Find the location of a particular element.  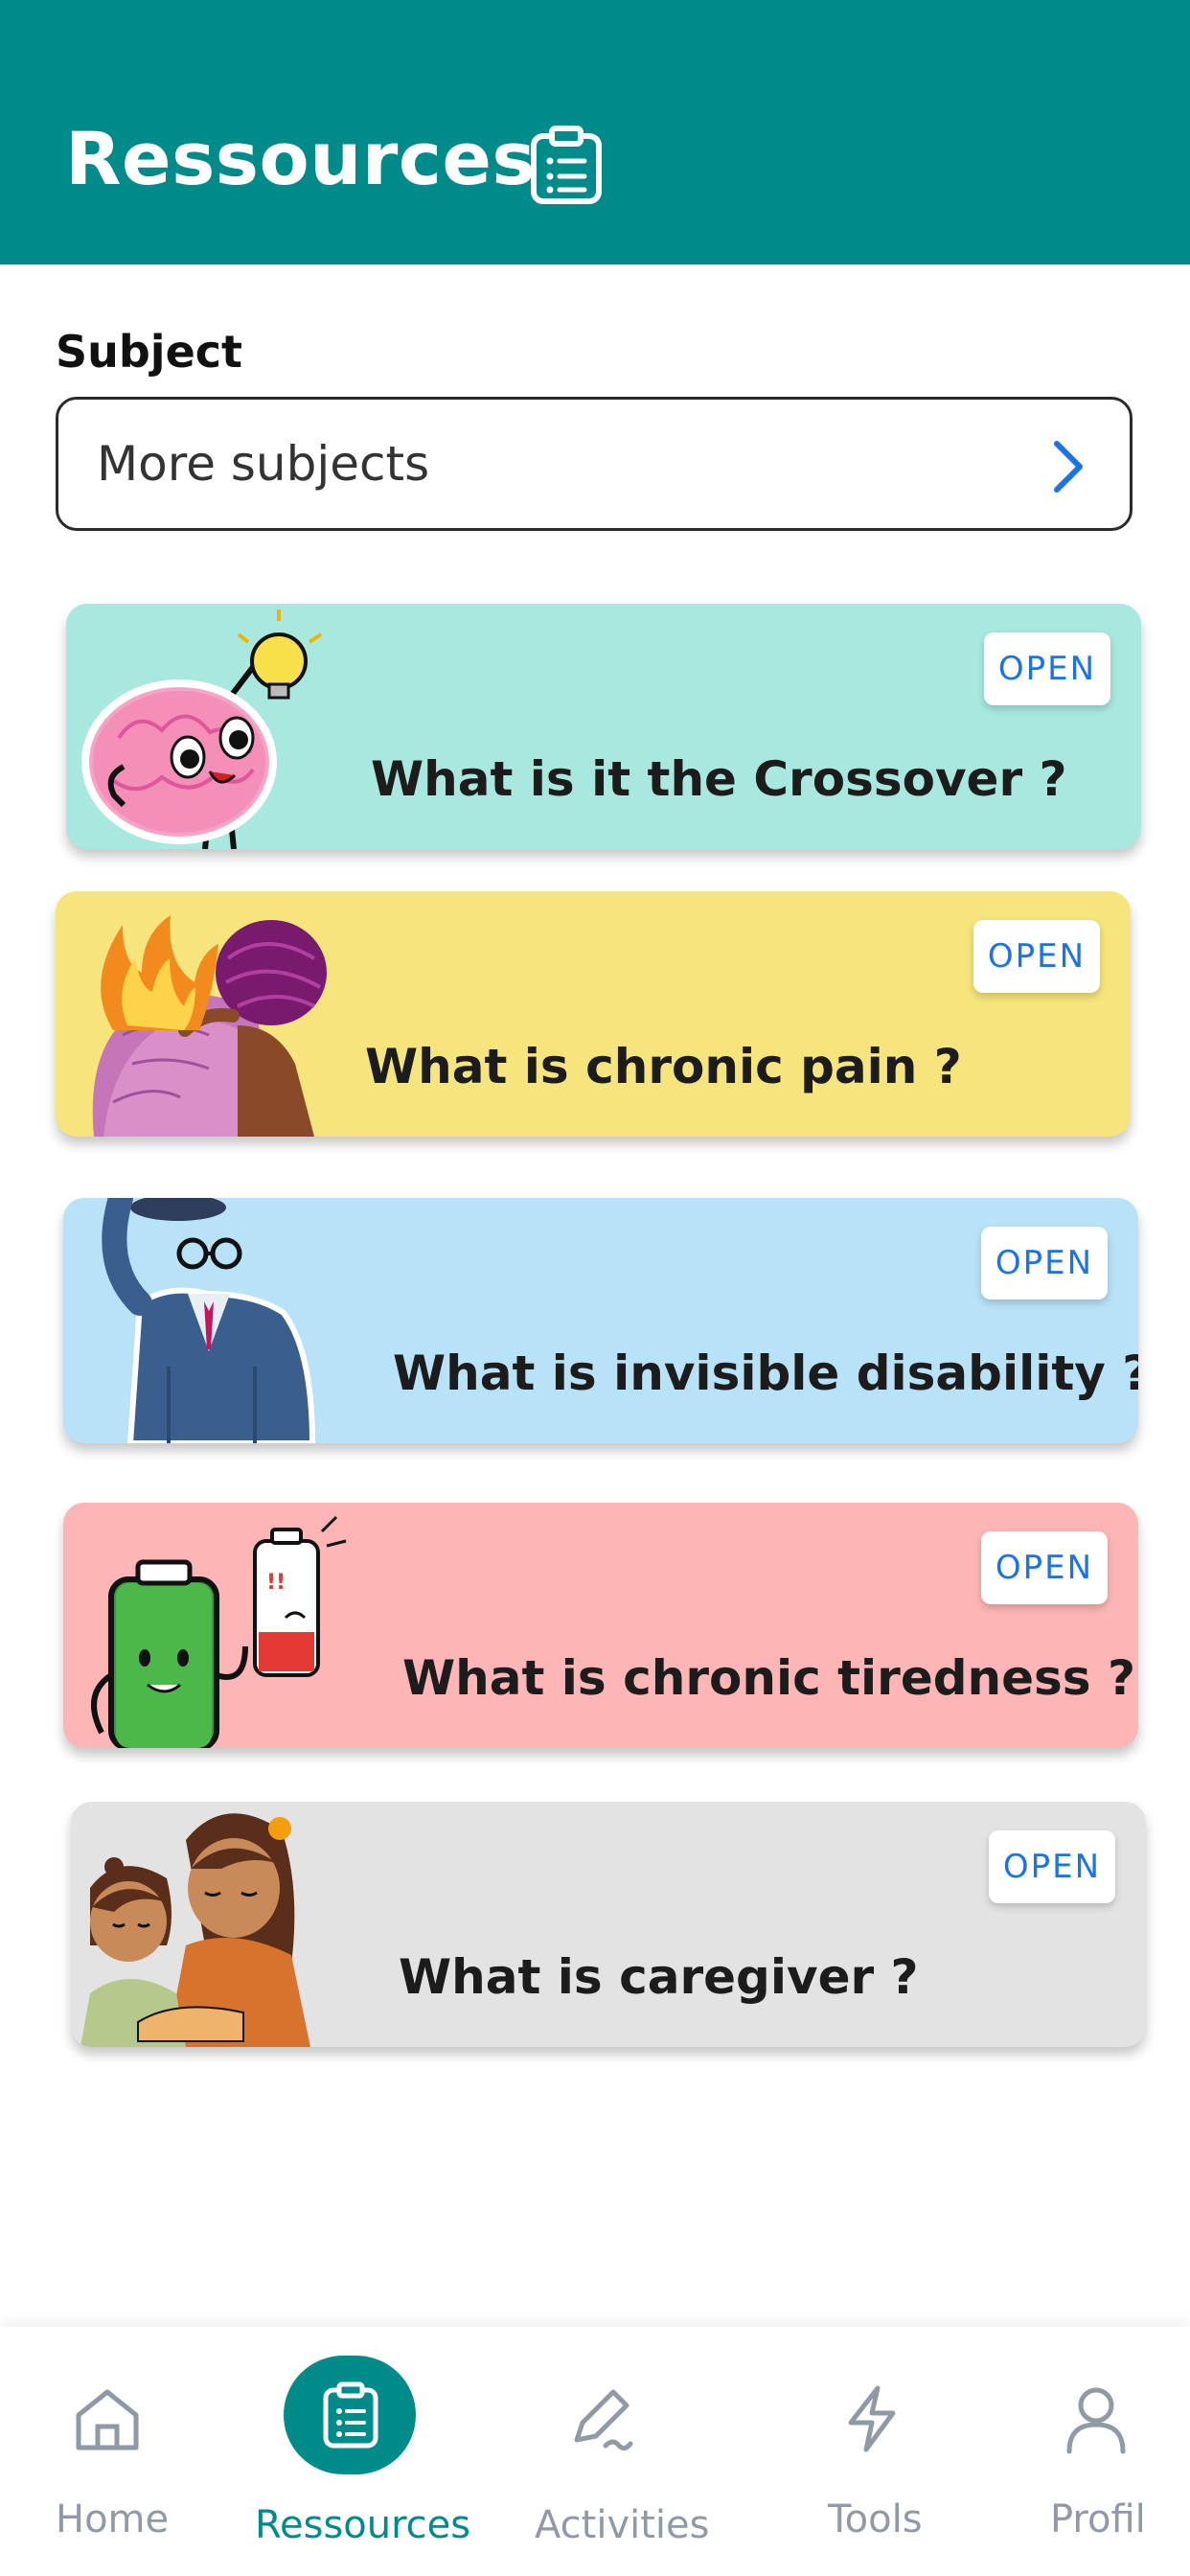

page-title: Ressources is located at coordinates (301, 158).